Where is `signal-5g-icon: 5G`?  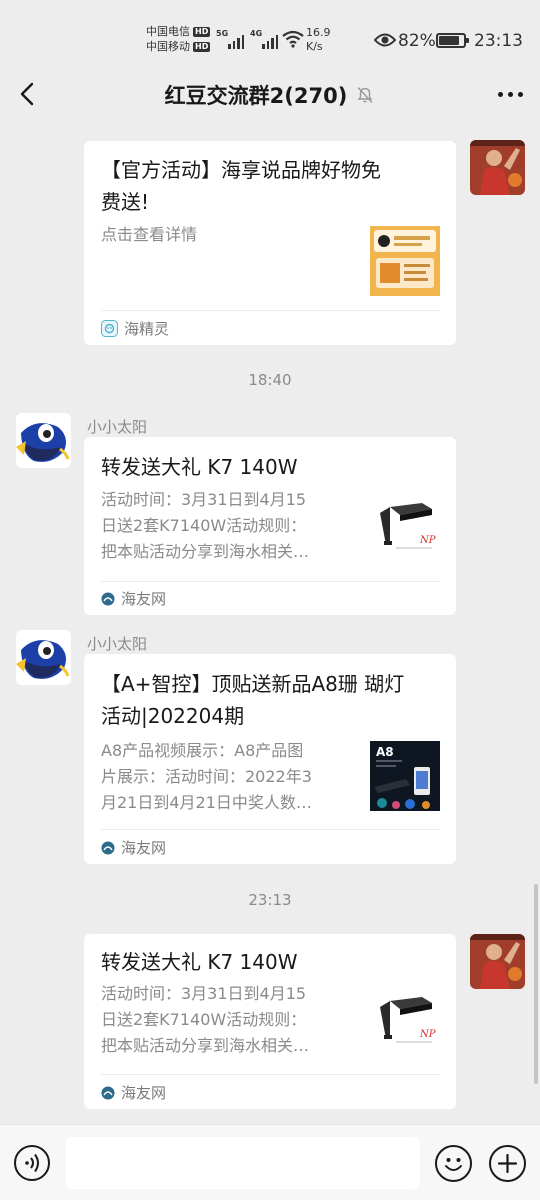
signal-5g-icon: 5G is located at coordinates (230, 39).